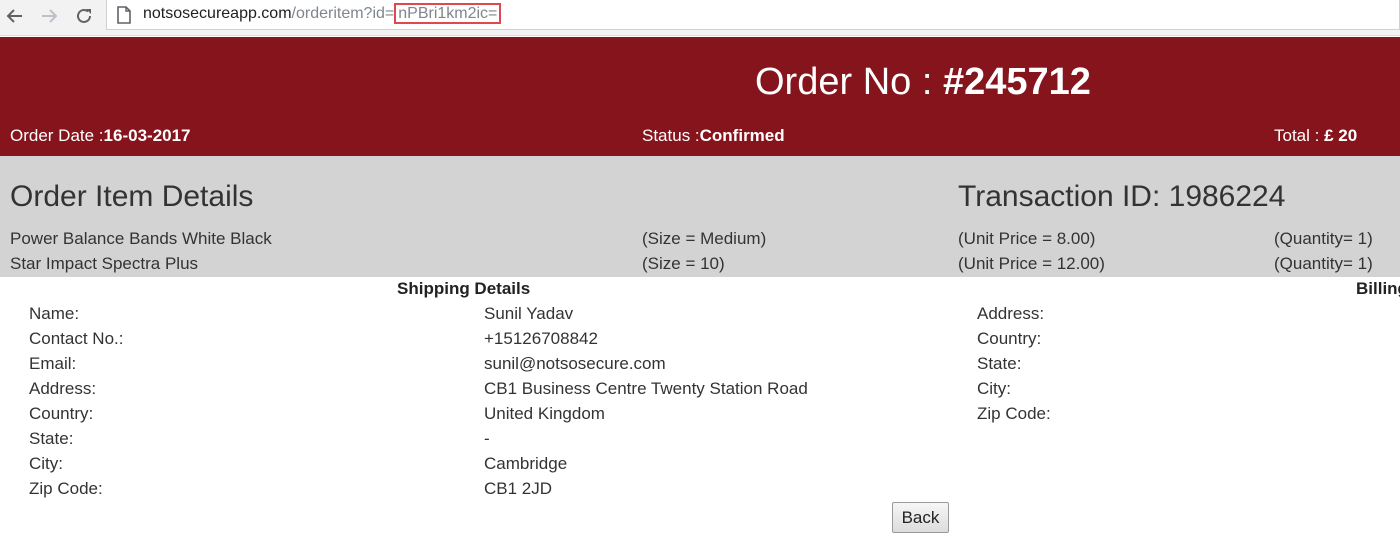 The width and height of the screenshot is (1400, 550). What do you see at coordinates (700, 438) in the screenshot?
I see `shipping-row-state: State: -` at bounding box center [700, 438].